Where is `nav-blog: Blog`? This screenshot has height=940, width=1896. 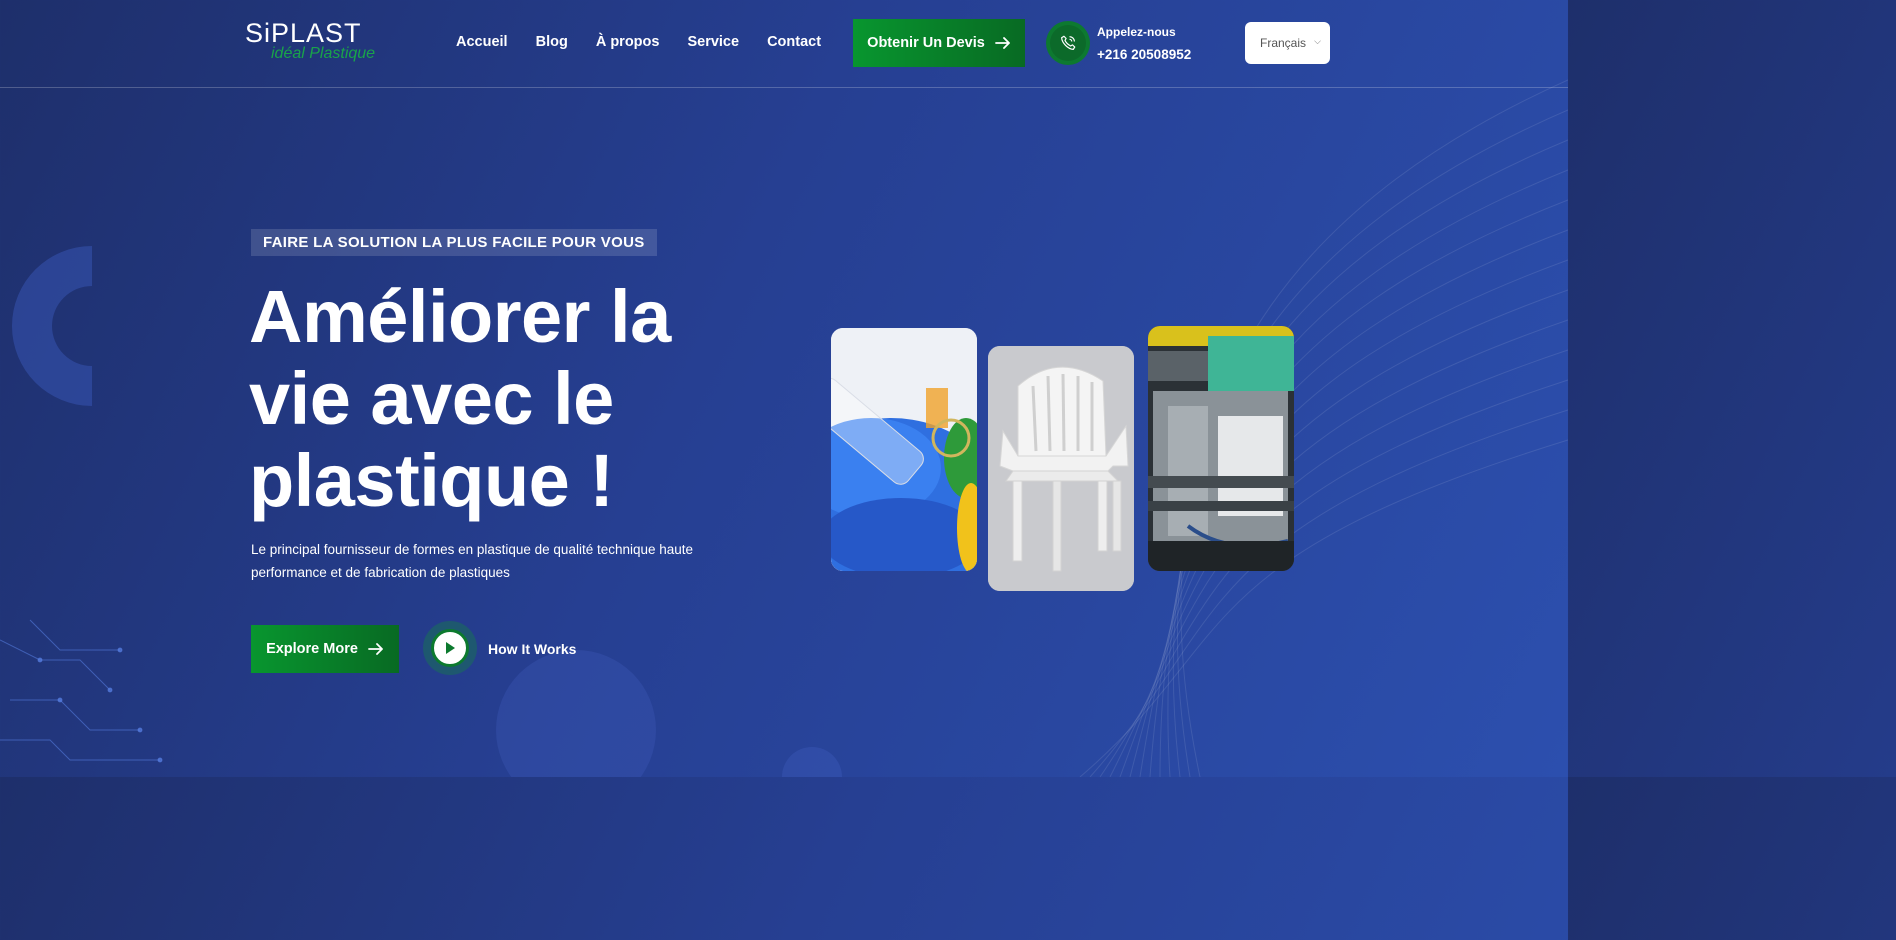
nav-blog: Blog is located at coordinates (552, 42).